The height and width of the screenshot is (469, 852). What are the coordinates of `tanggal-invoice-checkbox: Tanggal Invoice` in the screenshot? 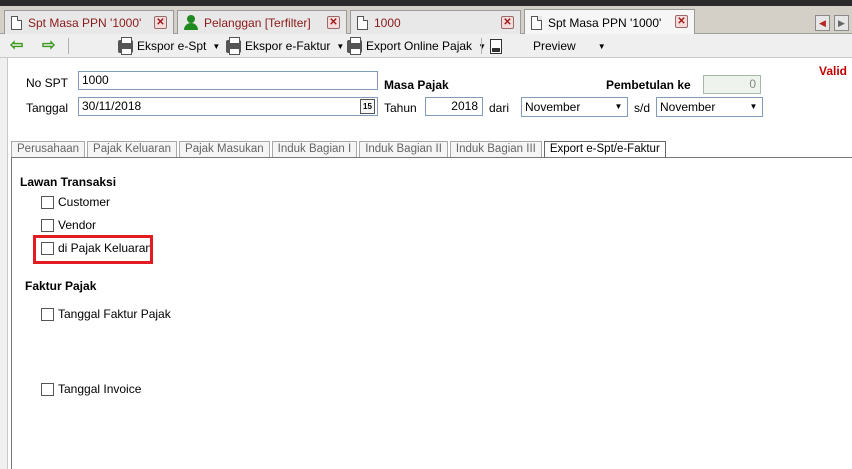 It's located at (91, 389).